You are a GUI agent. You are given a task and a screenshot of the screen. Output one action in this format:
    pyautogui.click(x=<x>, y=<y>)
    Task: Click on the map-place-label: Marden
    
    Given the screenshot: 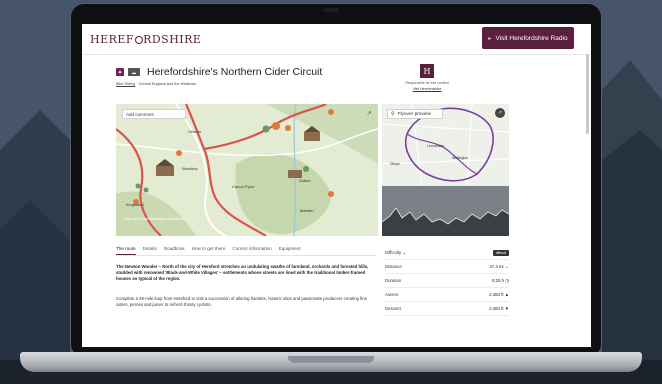 What is the action you would take?
    pyautogui.click(x=307, y=210)
    